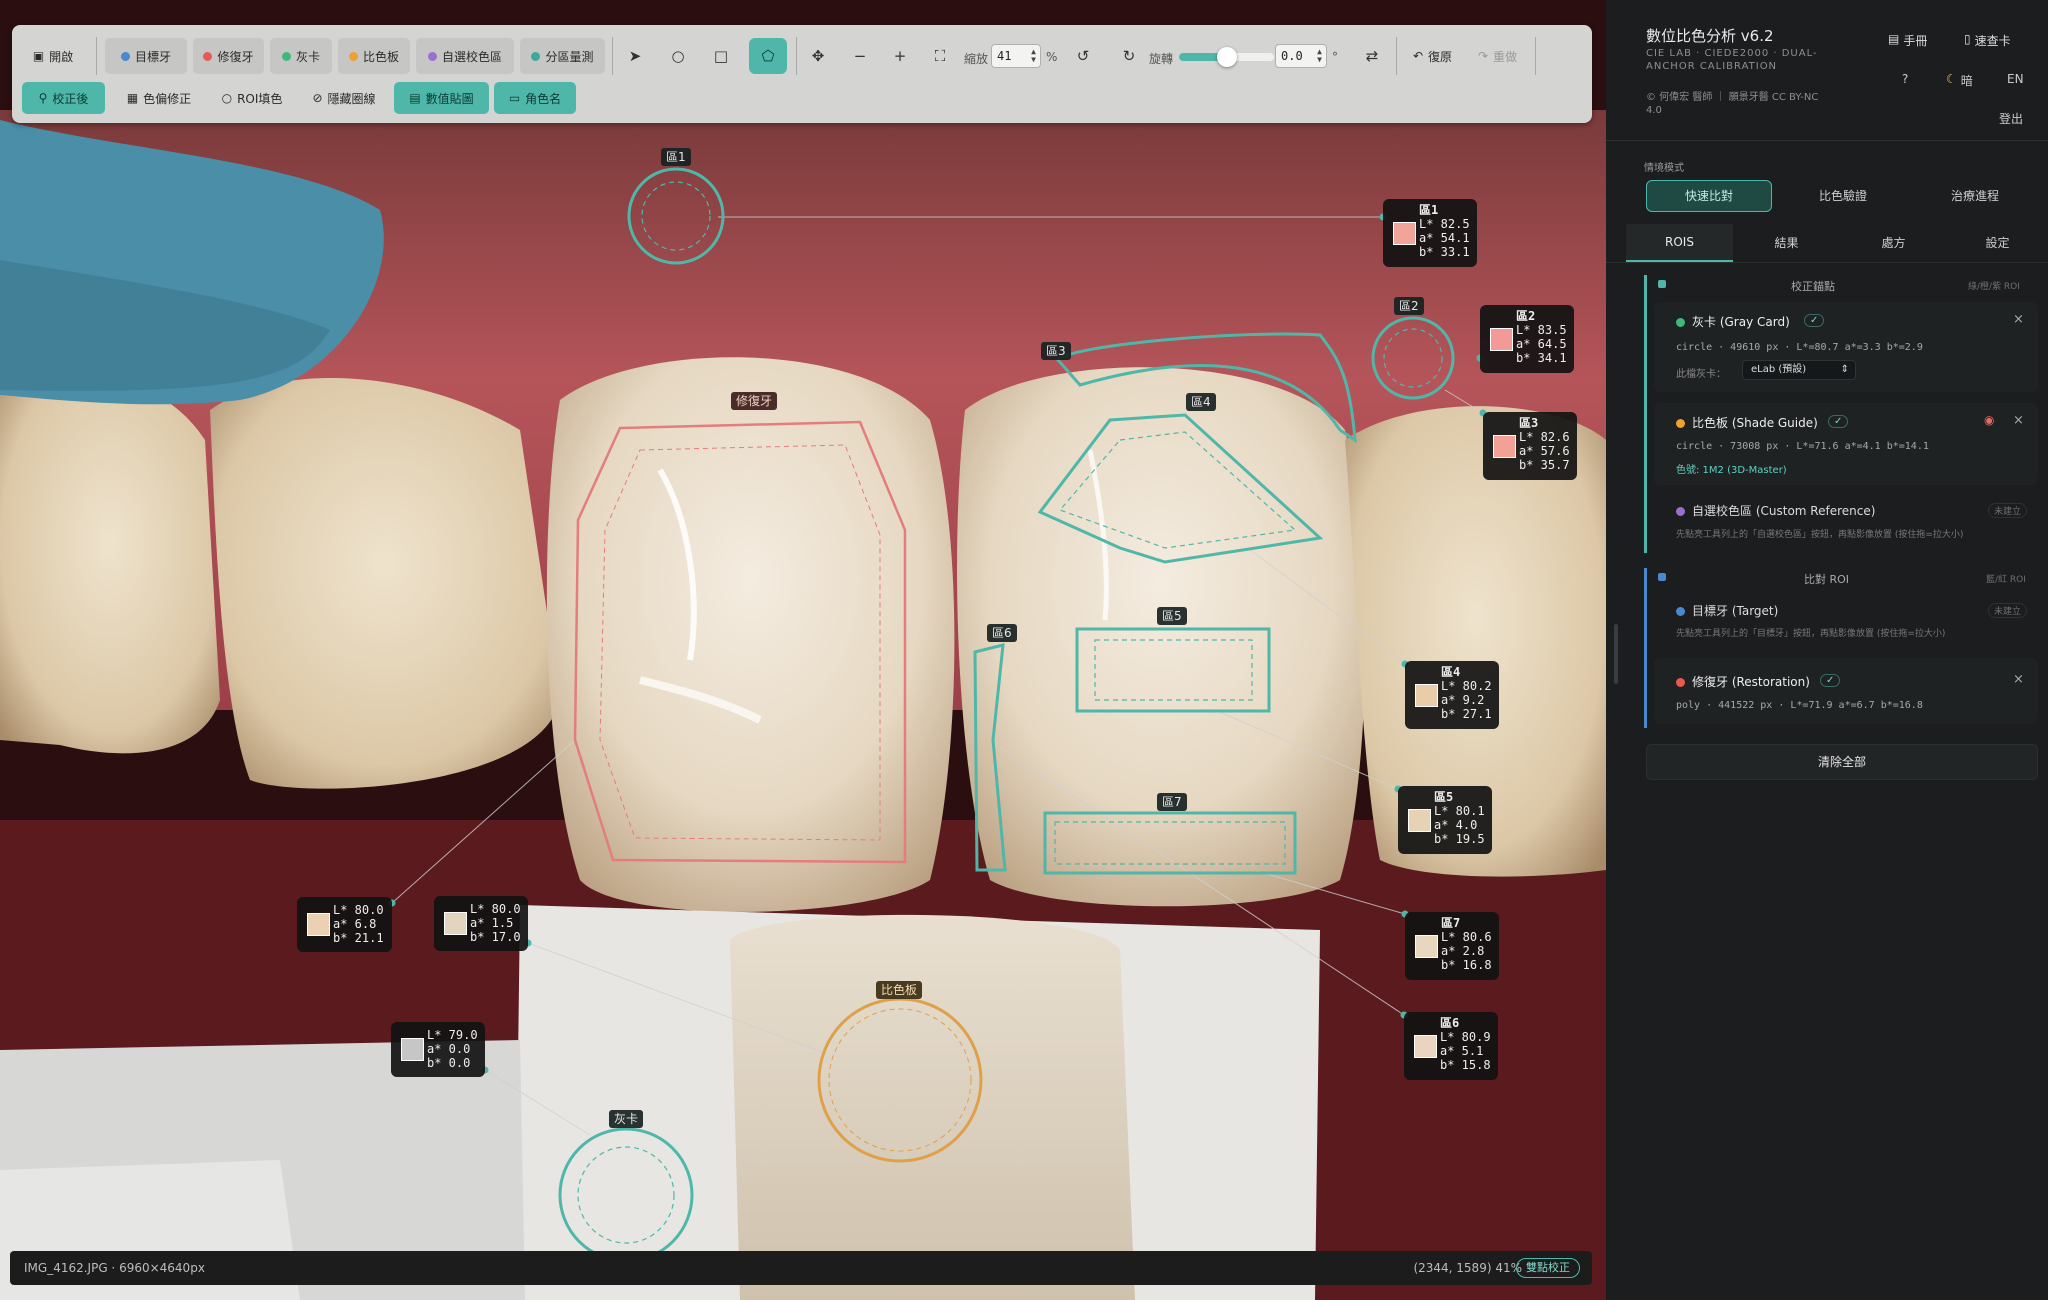 The width and height of the screenshot is (2048, 1300). Describe the element at coordinates (1709, 196) in the screenshot. I see `mode-quick-compare: 快速比對` at that location.